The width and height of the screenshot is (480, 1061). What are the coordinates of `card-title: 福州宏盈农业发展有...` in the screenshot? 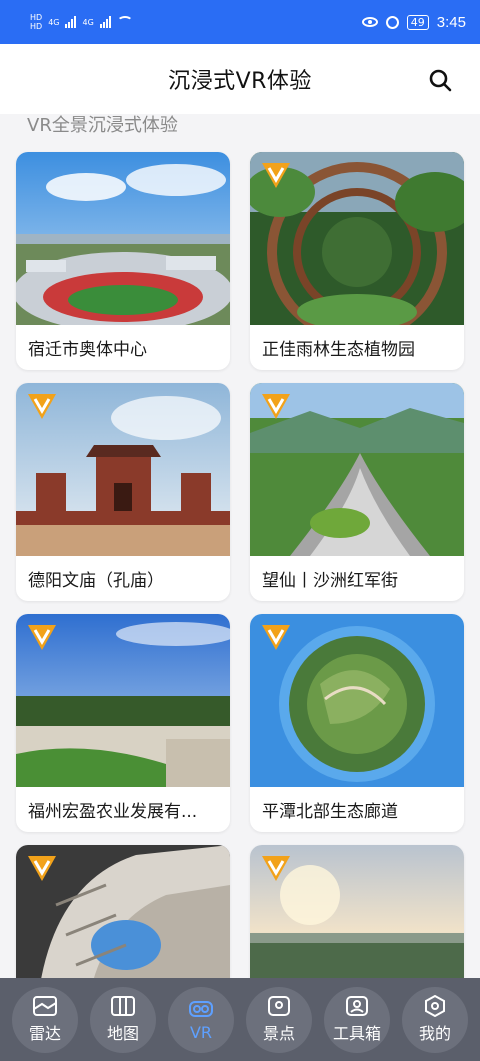 It's located at (113, 812).